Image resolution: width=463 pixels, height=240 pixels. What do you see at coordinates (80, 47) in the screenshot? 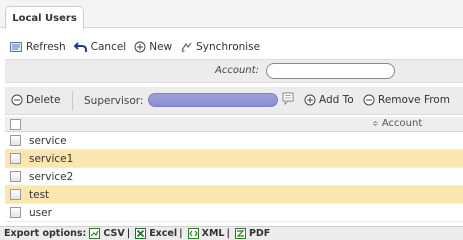
I see `undo-icon` at bounding box center [80, 47].